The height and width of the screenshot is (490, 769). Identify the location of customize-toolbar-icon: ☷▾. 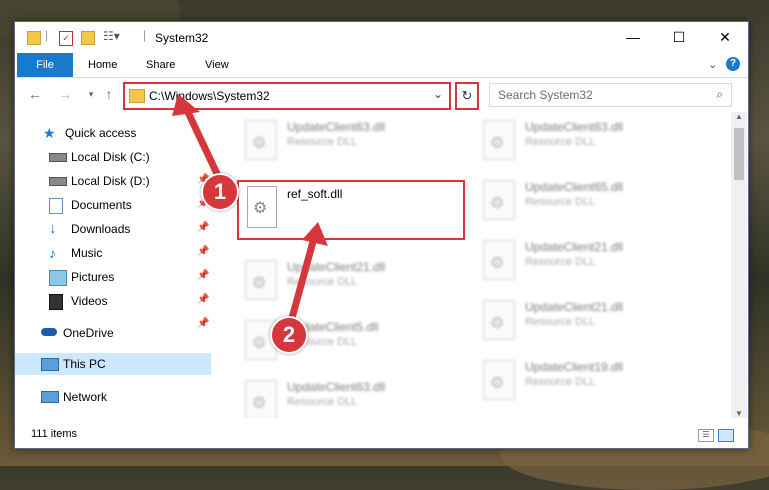
(111, 36).